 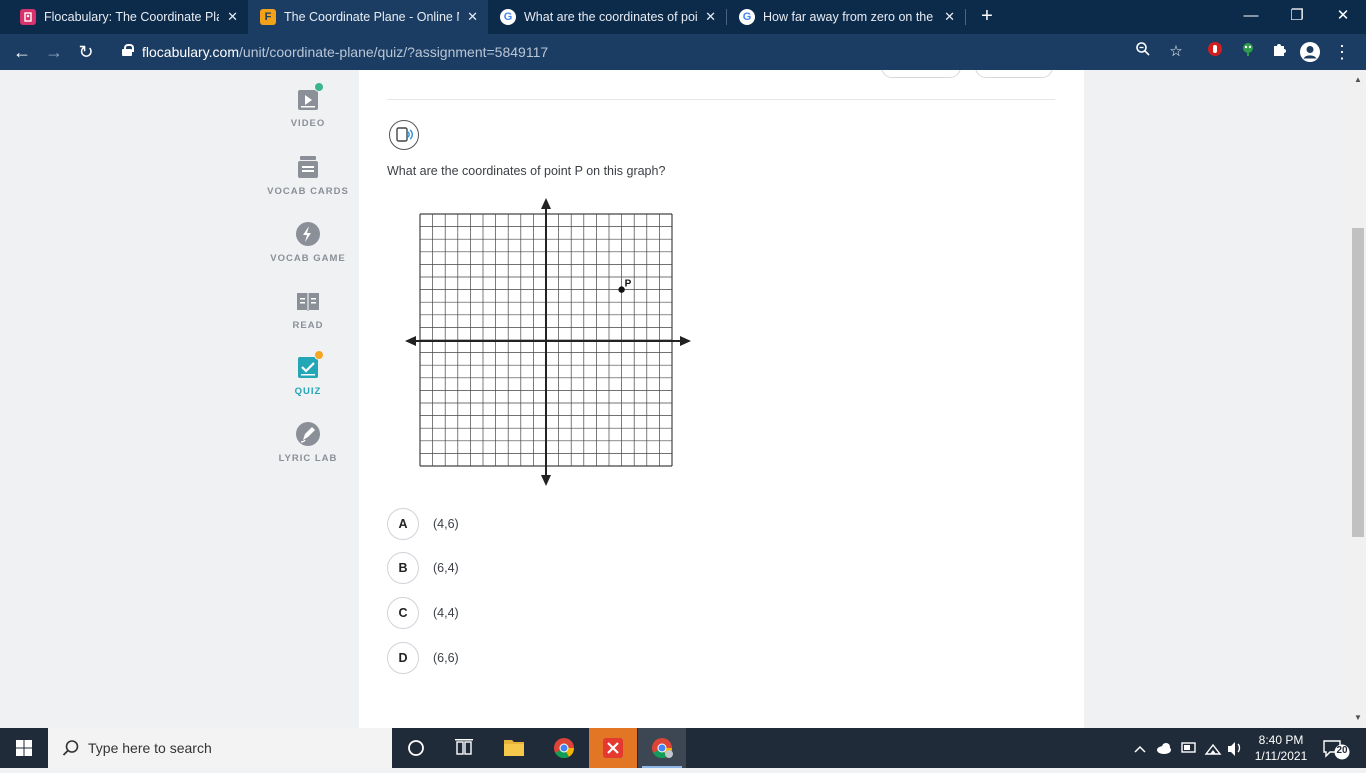 What do you see at coordinates (1358, 718) in the screenshot?
I see `scroll-down-arrow: ▼` at bounding box center [1358, 718].